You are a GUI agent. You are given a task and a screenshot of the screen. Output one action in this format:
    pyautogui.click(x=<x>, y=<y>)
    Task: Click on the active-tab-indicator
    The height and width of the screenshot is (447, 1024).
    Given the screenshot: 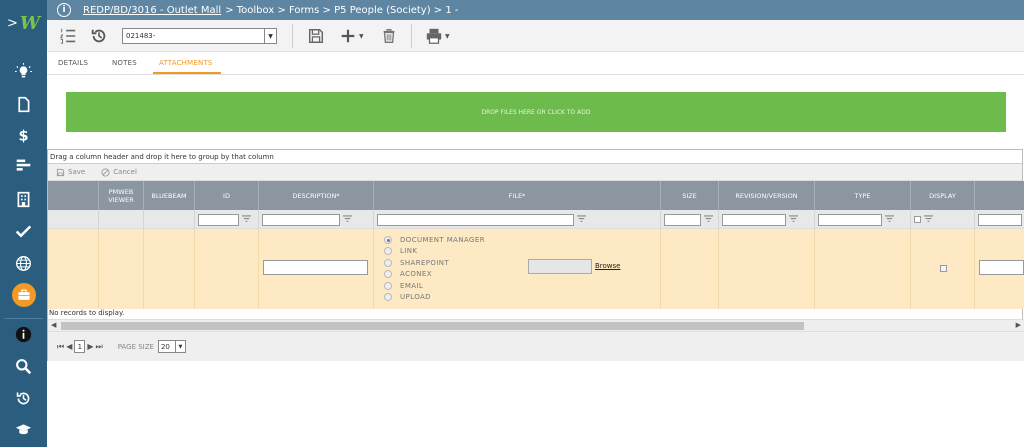 What is the action you would take?
    pyautogui.click(x=187, y=73)
    